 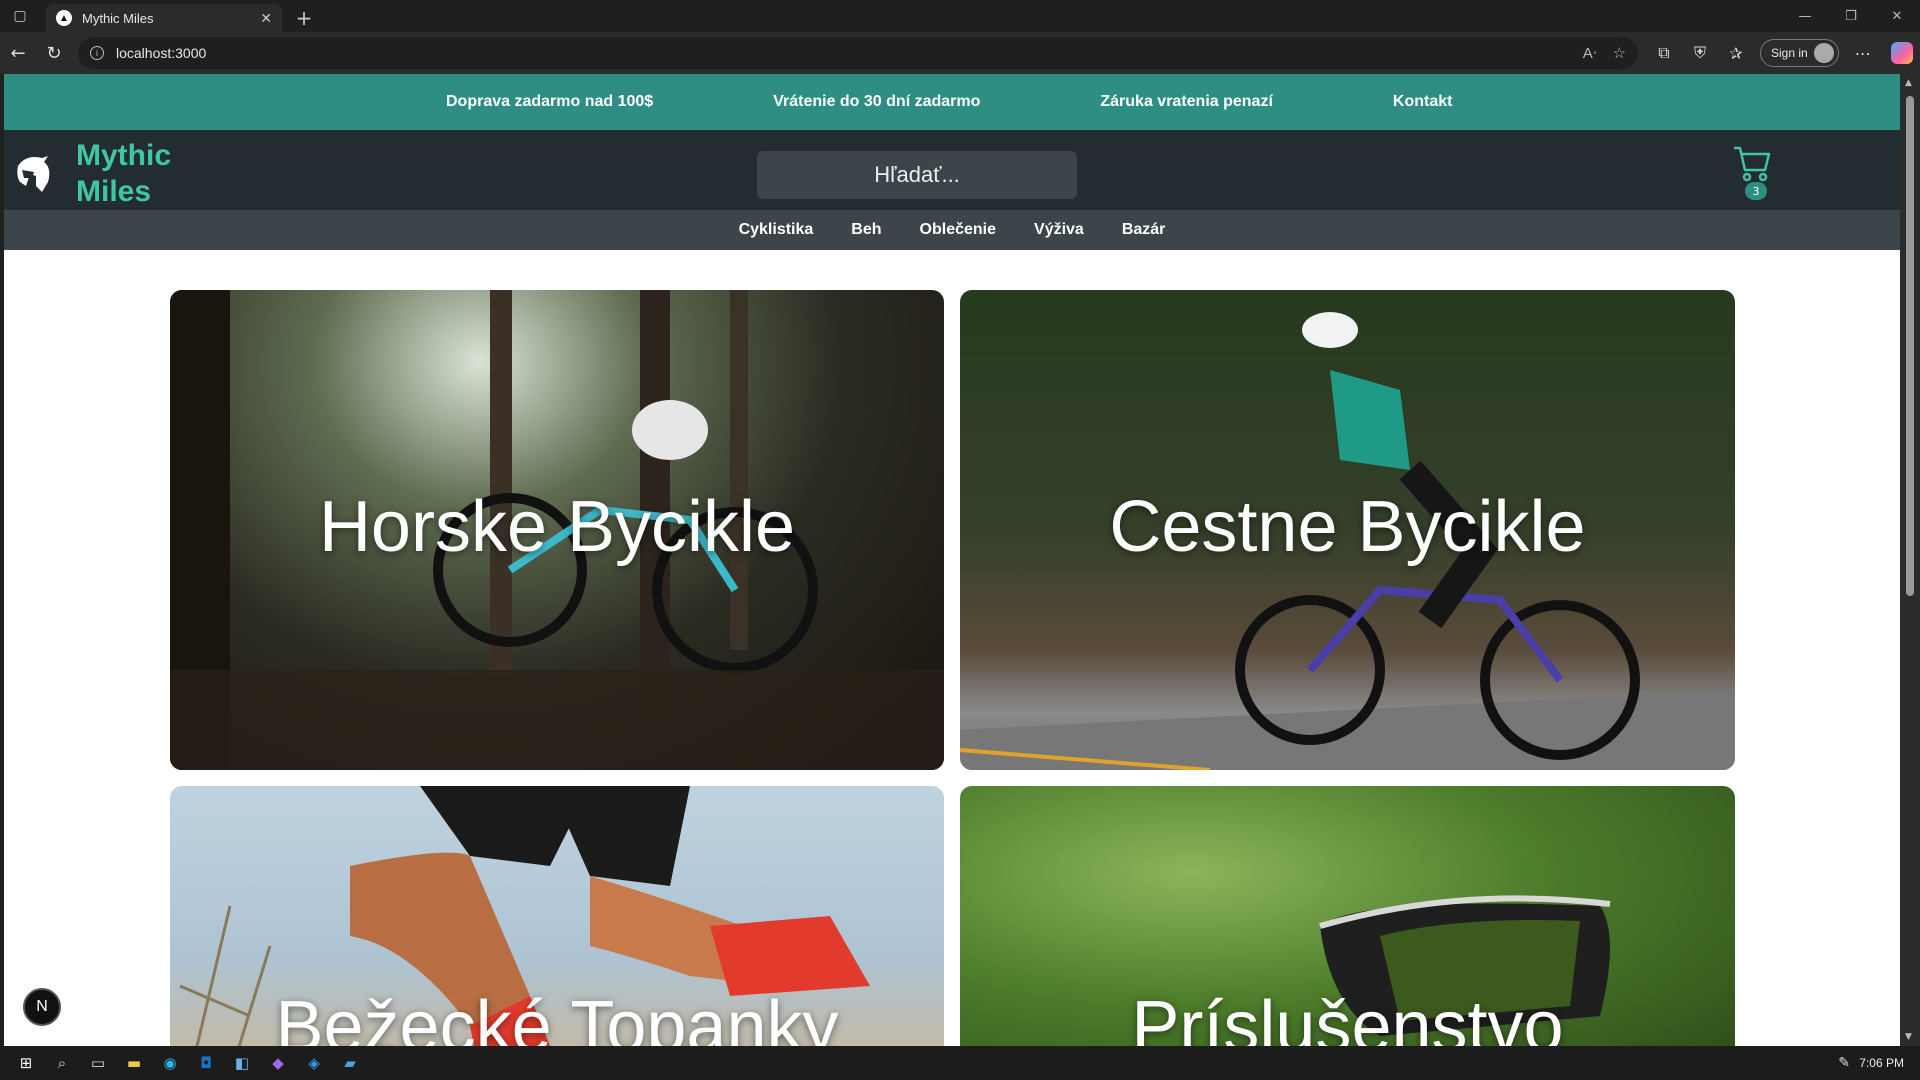 What do you see at coordinates (1423, 102) in the screenshot?
I see `promo-contact: Kontakt` at bounding box center [1423, 102].